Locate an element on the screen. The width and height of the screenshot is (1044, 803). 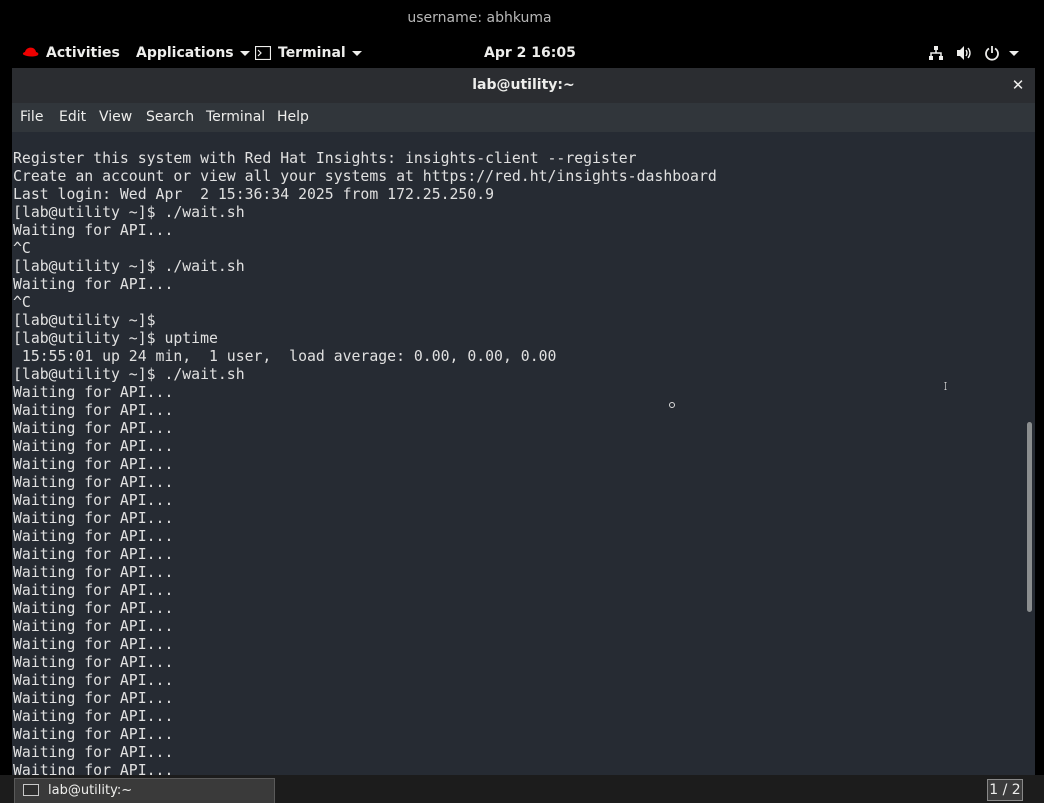
scrollbar-thumb is located at coordinates (1029, 517).